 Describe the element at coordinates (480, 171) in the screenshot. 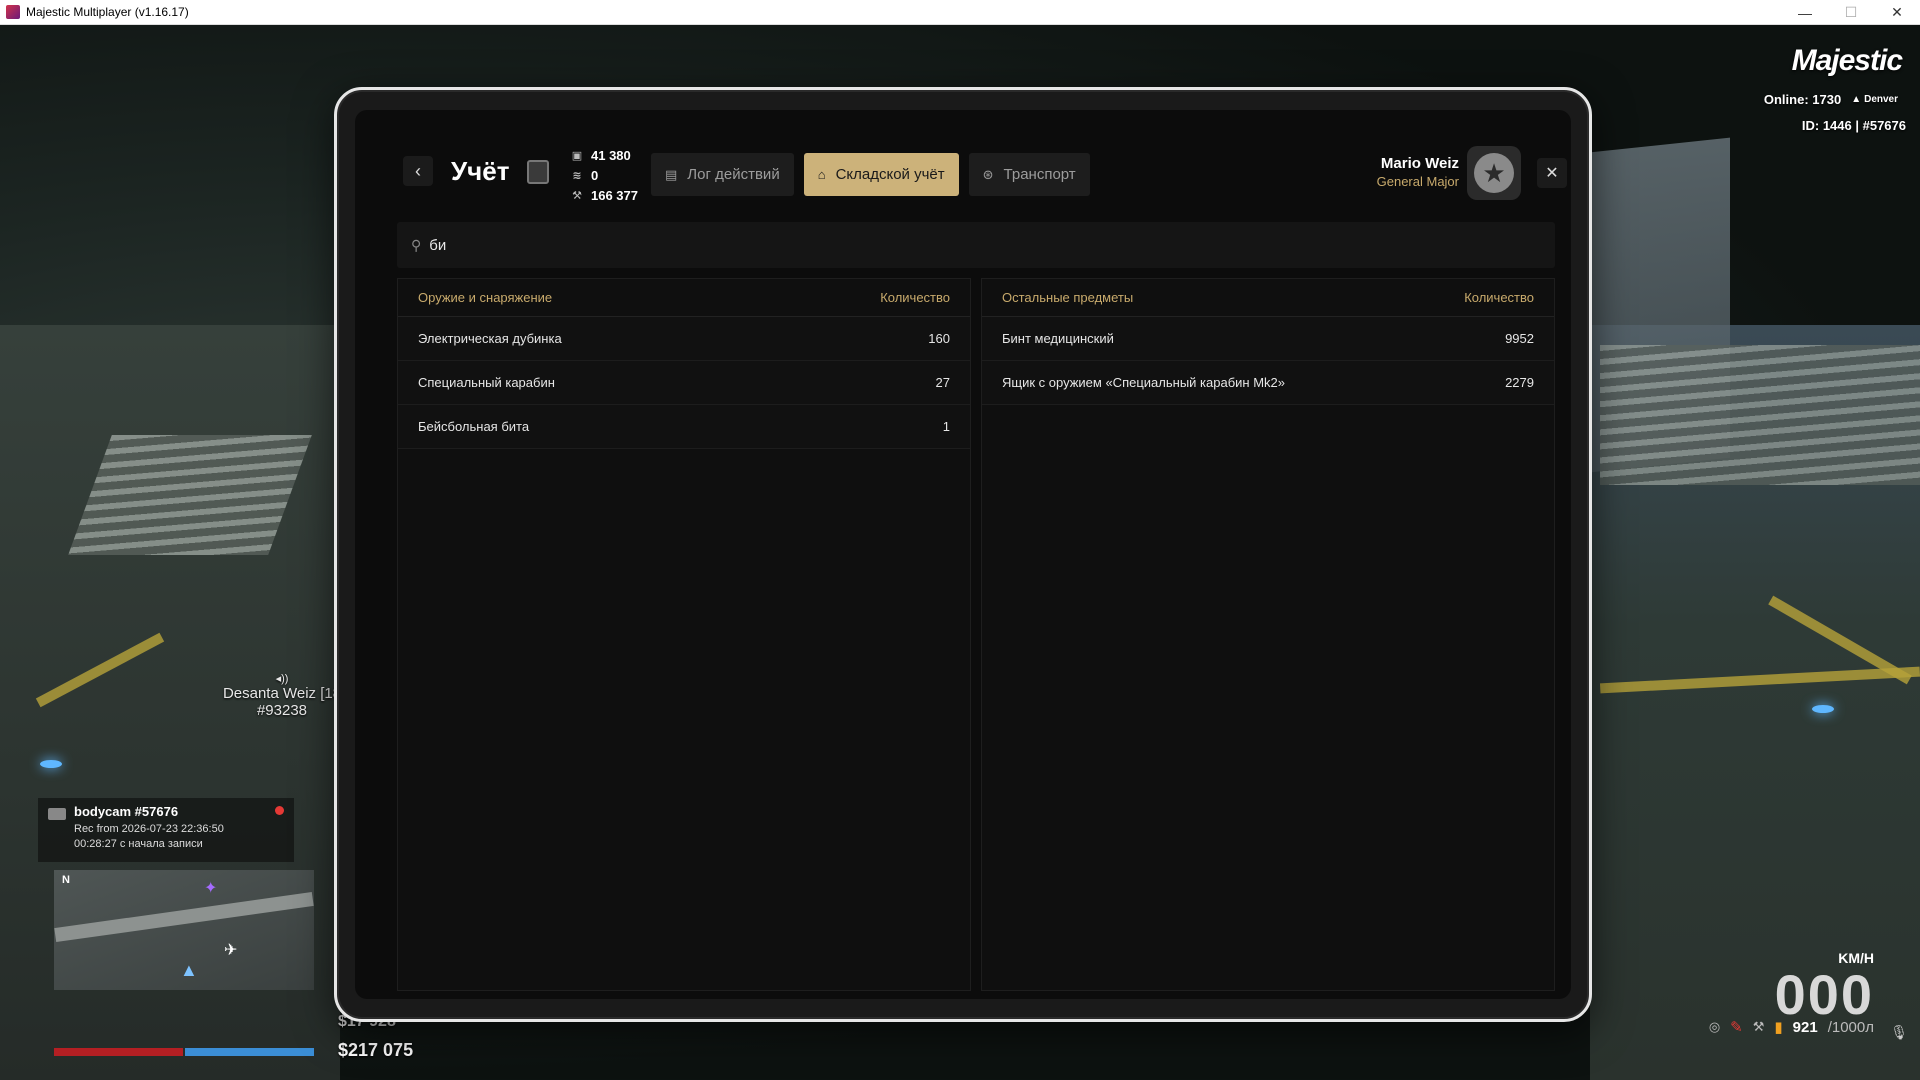

I see `page-title: Учёт` at that location.